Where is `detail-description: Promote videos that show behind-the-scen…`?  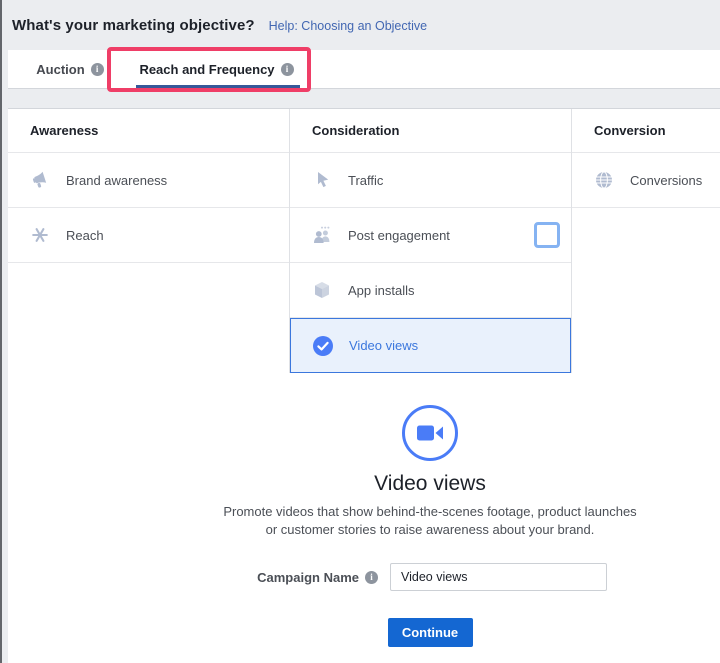 detail-description: Promote videos that show behind-the-scen… is located at coordinates (430, 520).